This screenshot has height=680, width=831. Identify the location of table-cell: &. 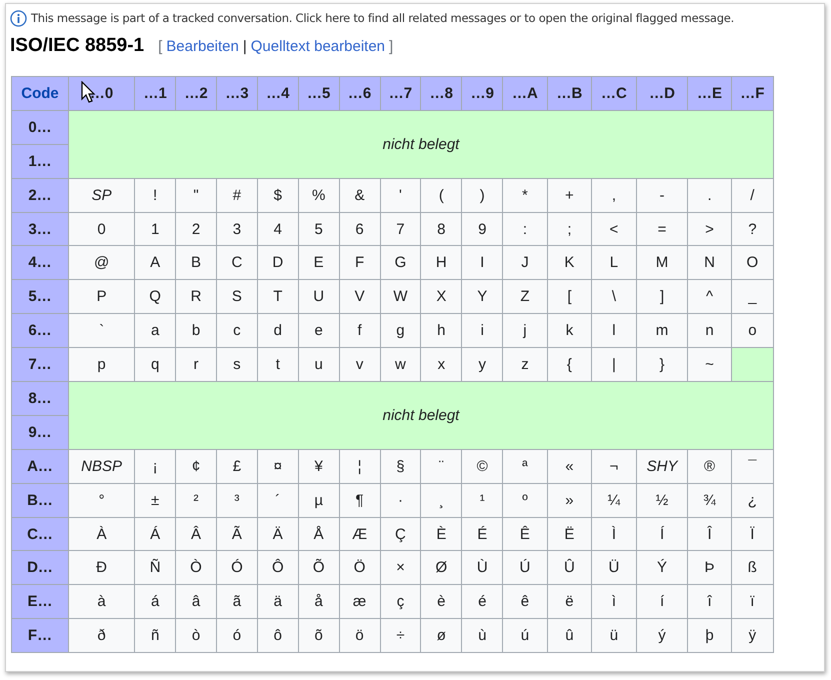
(359, 195).